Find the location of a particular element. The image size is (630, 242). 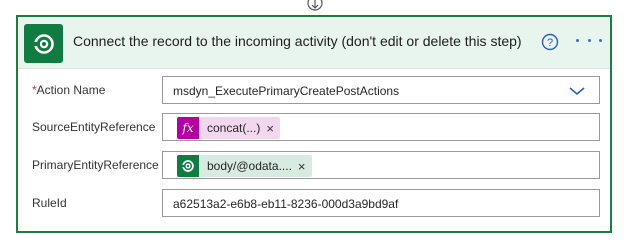

help-circle-icon: ? is located at coordinates (550, 42).